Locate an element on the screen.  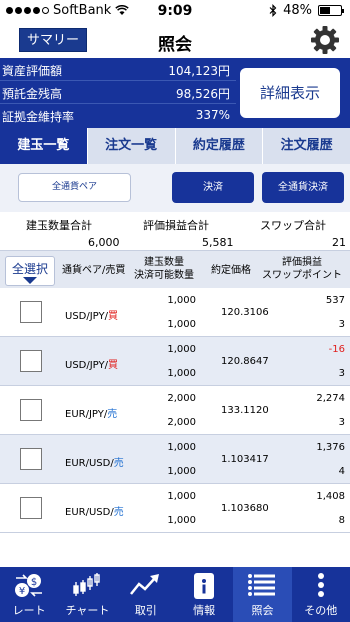
table-row: EUR/JPY/売 2,000 2,000 133.1120 2,274 3 is located at coordinates (175, 410).